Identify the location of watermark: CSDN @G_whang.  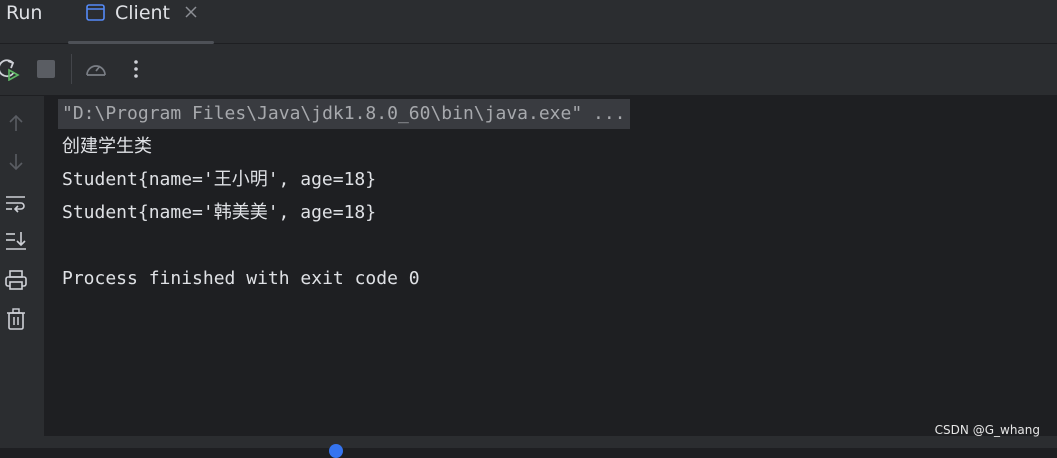
(987, 430).